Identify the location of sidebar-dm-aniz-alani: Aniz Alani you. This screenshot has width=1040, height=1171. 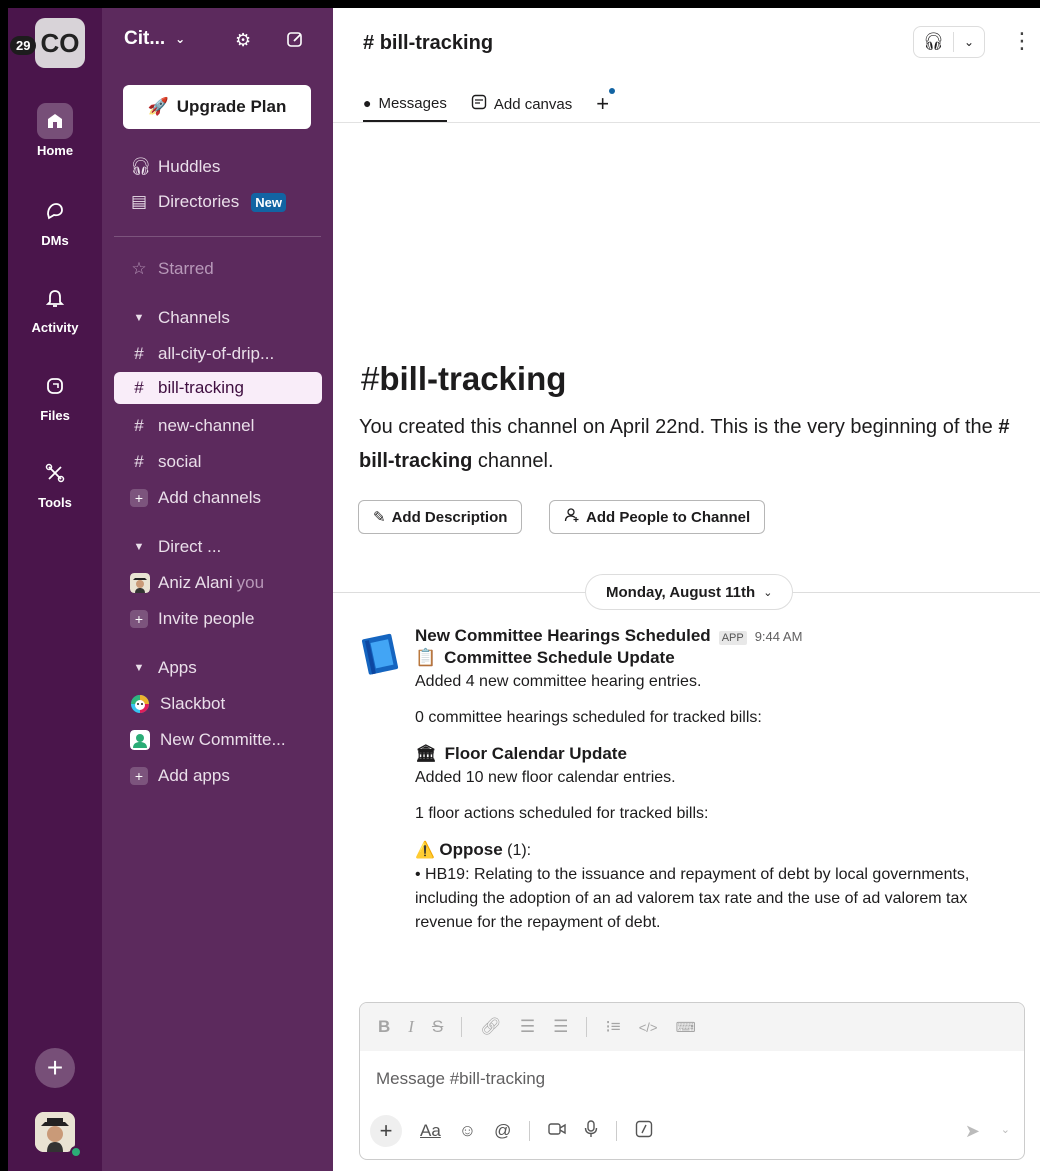
(218, 583).